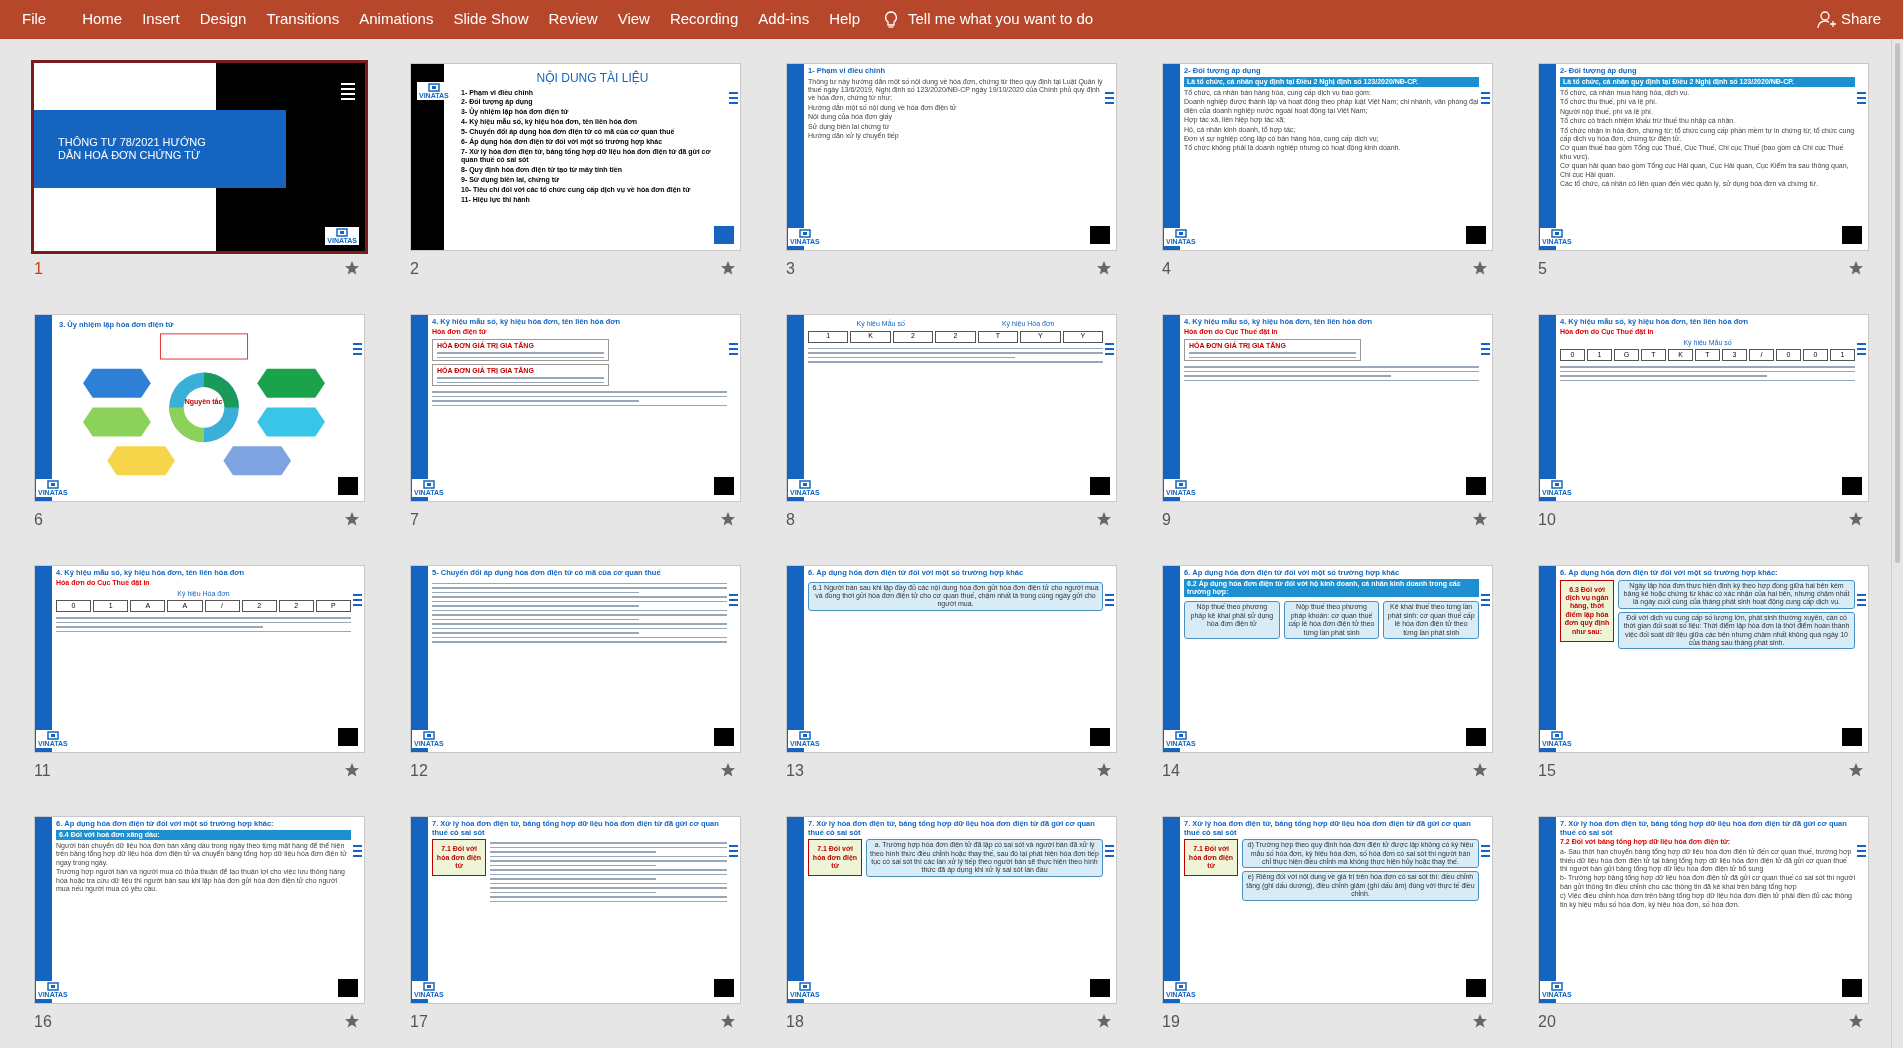 The width and height of the screenshot is (1903, 1048). I want to click on ribbon-tab: Add-ins, so click(784, 19).